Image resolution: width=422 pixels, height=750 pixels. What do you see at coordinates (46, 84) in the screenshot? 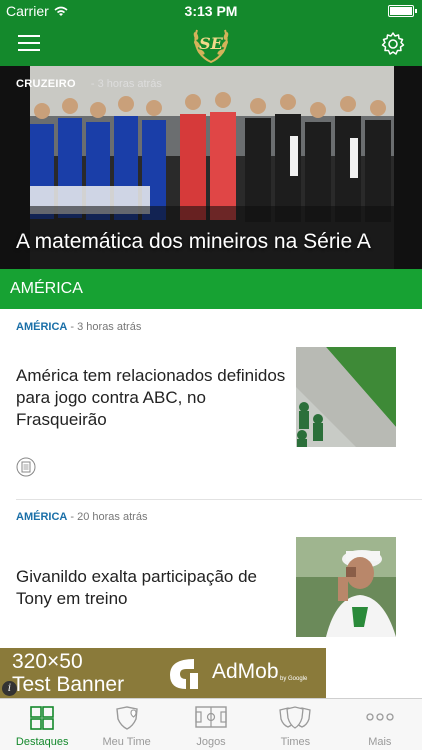
I see `featured-category: CRUZEIRO` at bounding box center [46, 84].